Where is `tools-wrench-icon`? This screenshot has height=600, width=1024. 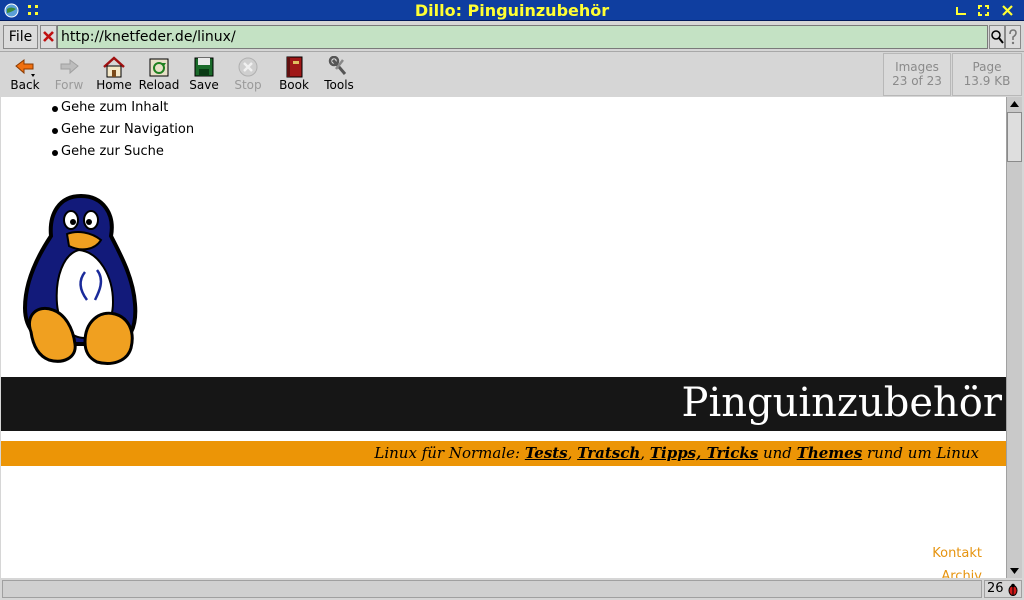
tools-wrench-icon is located at coordinates (337, 65).